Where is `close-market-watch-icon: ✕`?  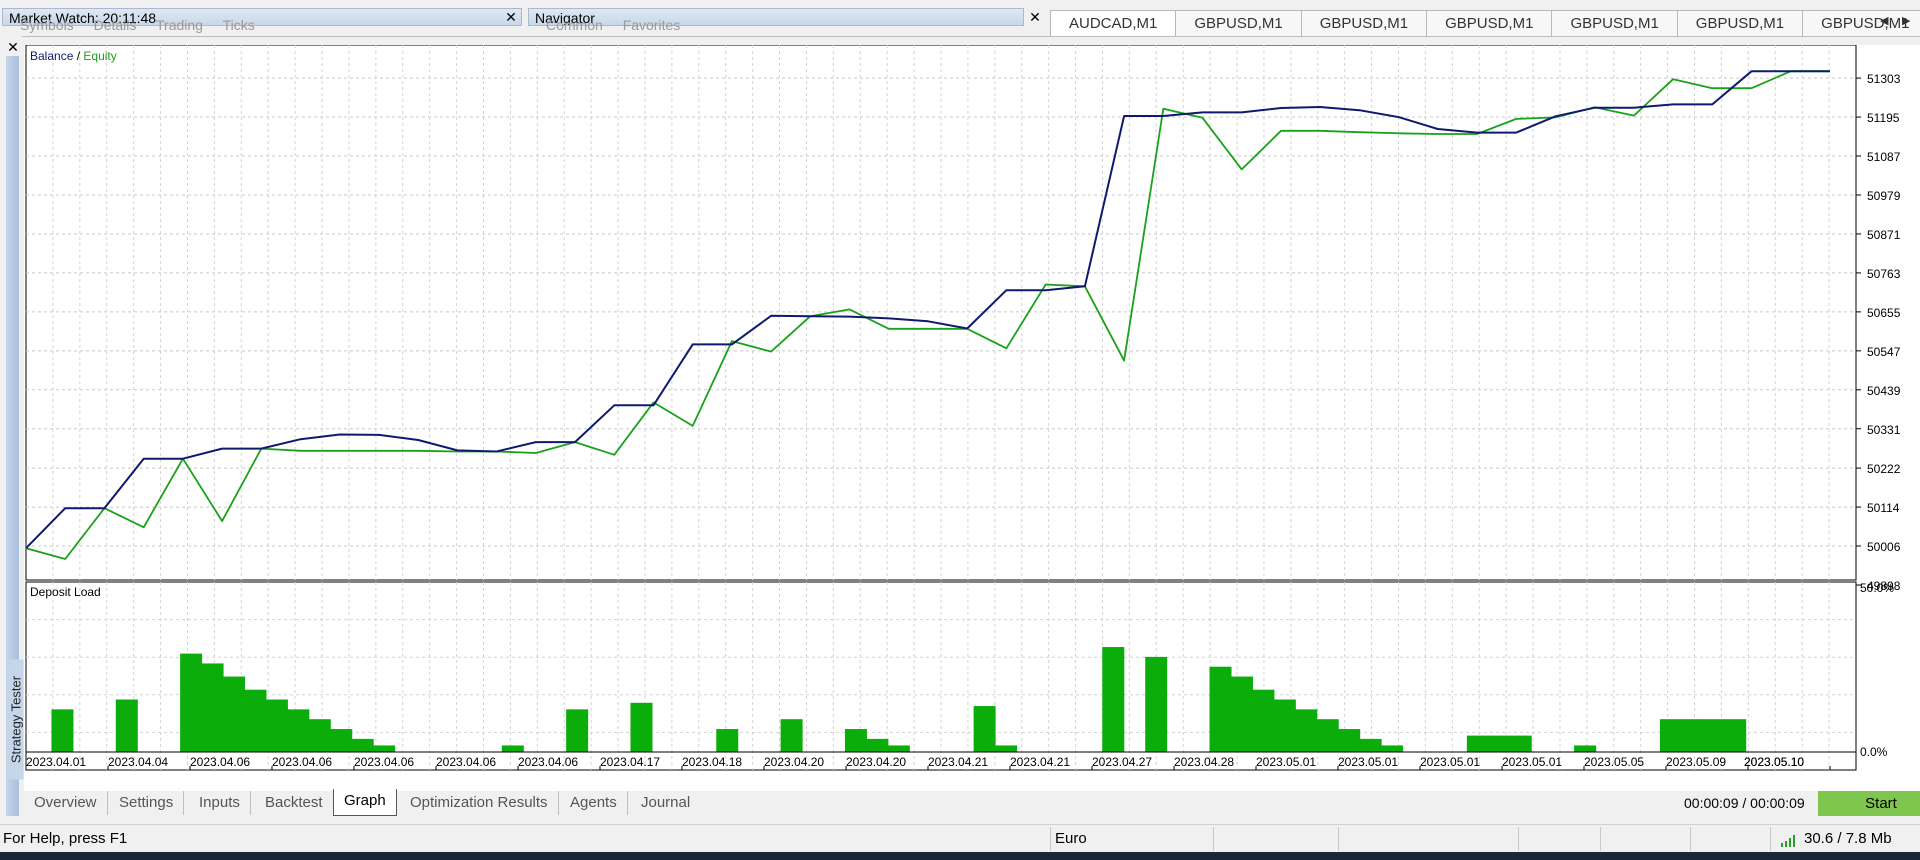
close-market-watch-icon: ✕ is located at coordinates (511, 17).